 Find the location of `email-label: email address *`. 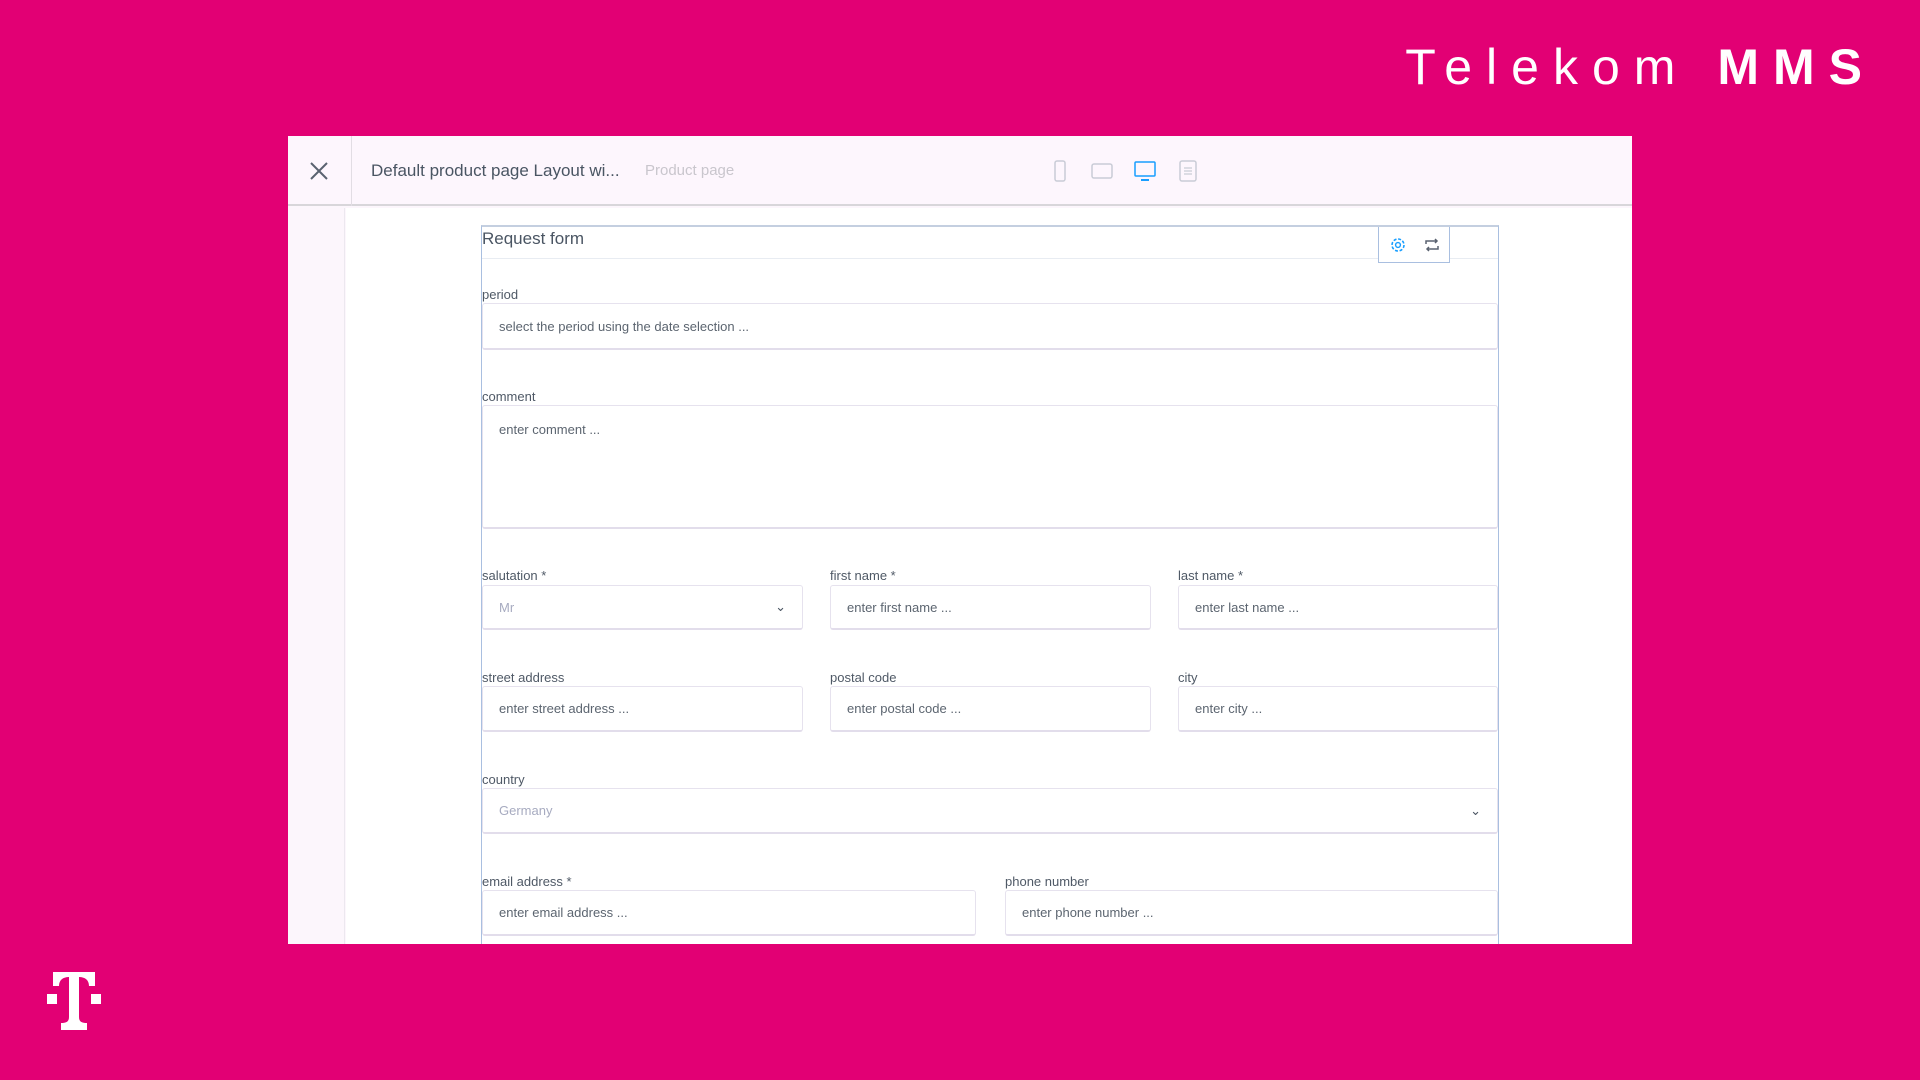

email-label: email address * is located at coordinates (527, 881).